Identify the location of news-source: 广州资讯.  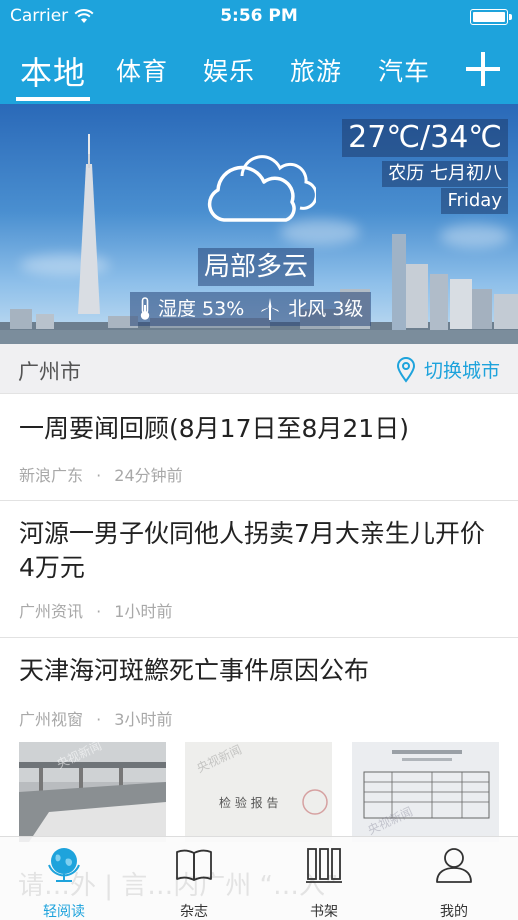
(51, 611).